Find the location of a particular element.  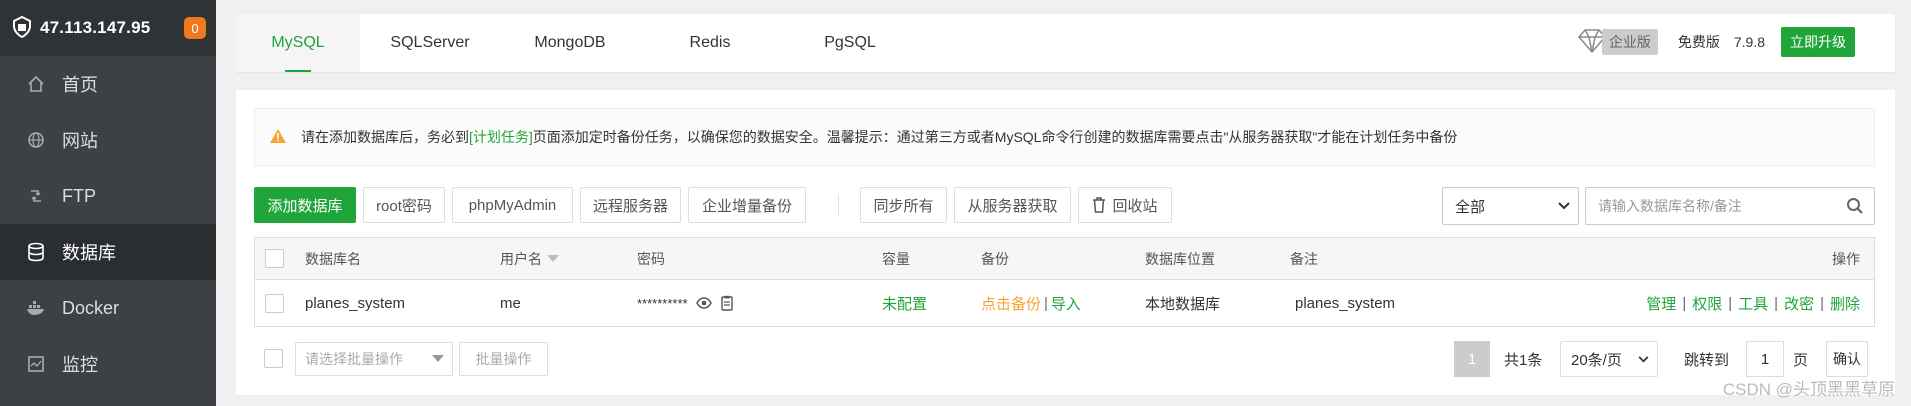

server-icon is located at coordinates (22, 28).